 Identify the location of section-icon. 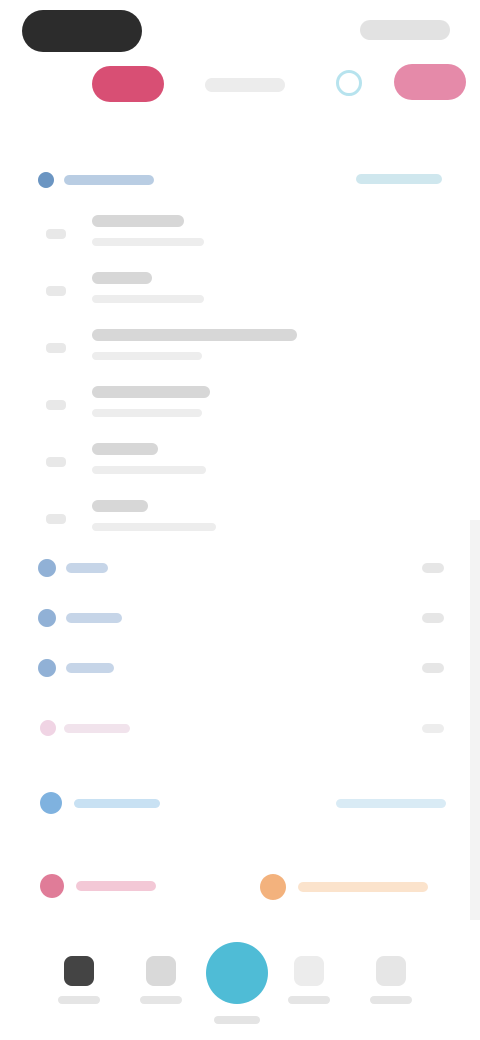
(46, 180).